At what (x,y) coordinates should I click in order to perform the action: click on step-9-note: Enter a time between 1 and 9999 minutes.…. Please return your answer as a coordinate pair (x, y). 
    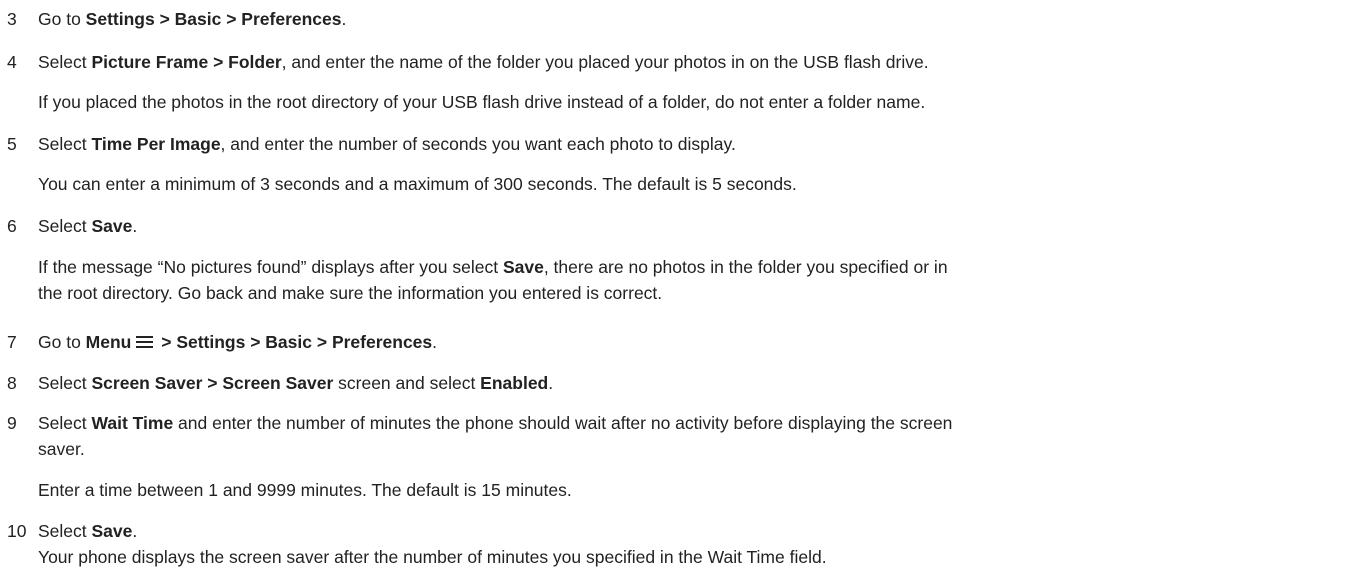
    Looking at the image, I should click on (305, 490).